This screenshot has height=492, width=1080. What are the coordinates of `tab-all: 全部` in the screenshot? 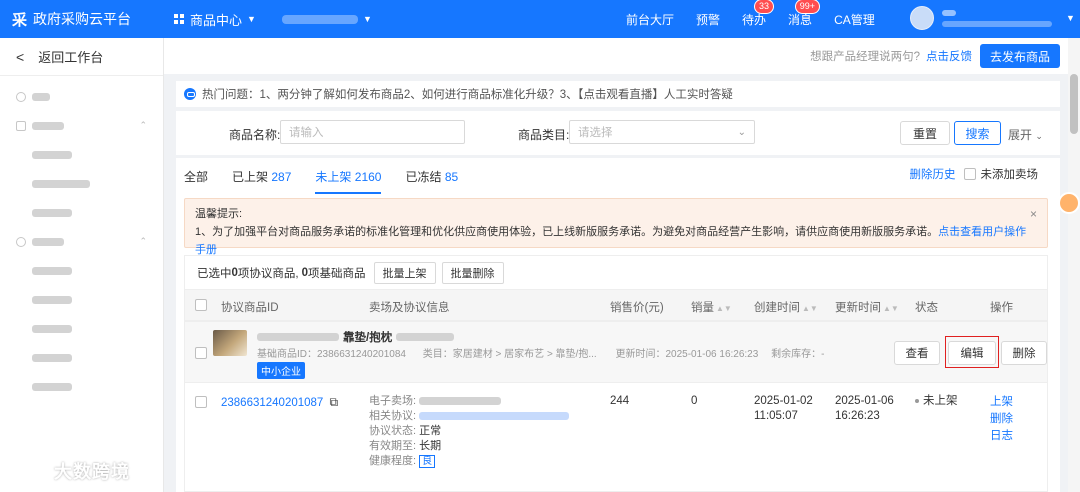 It's located at (196, 181).